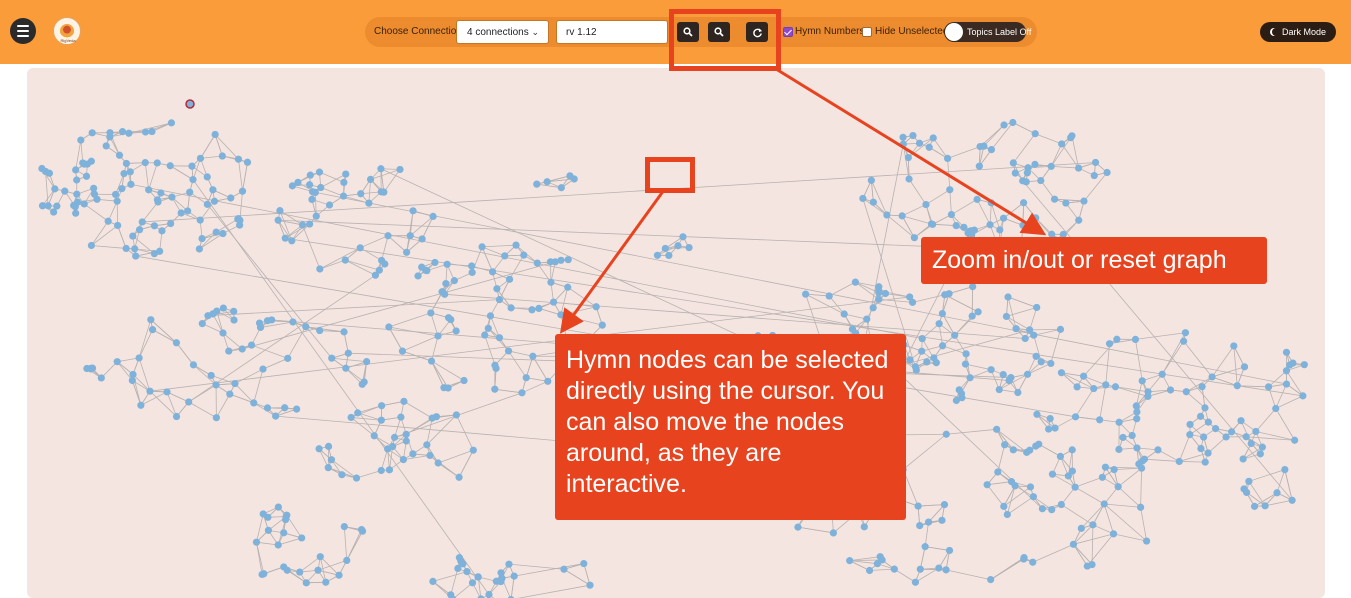  What do you see at coordinates (190, 104) in the screenshot?
I see `selected-hymn-node` at bounding box center [190, 104].